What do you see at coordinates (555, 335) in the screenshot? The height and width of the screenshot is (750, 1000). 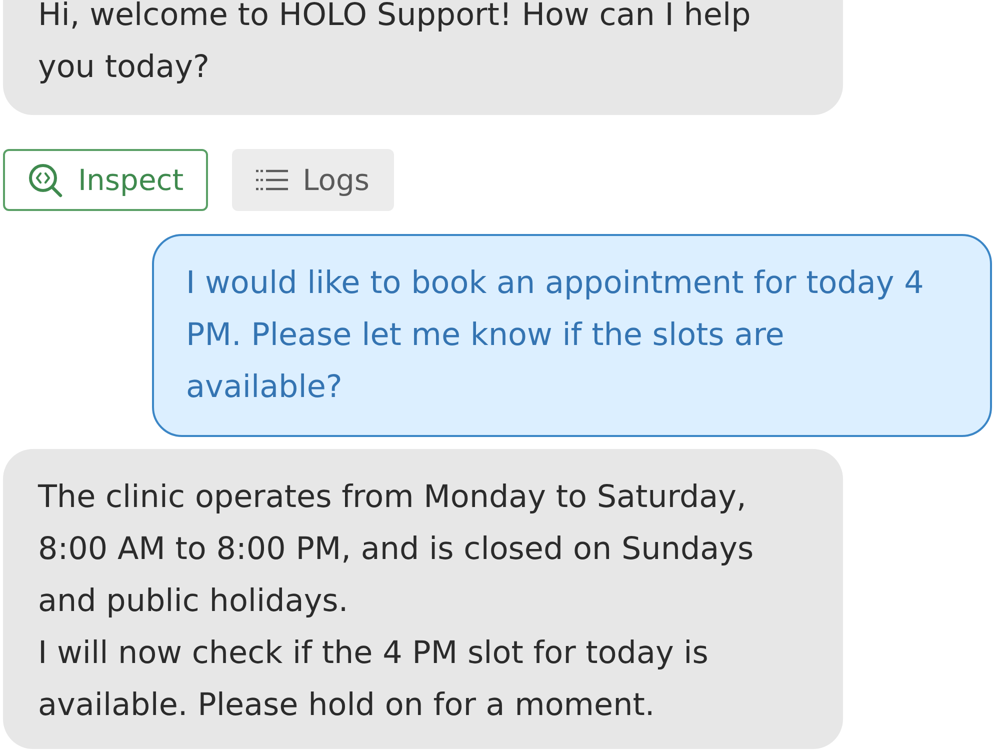 I see `message-text: I would like to book an appointment for today 4 PM. Please let me know if the slots are available?` at bounding box center [555, 335].